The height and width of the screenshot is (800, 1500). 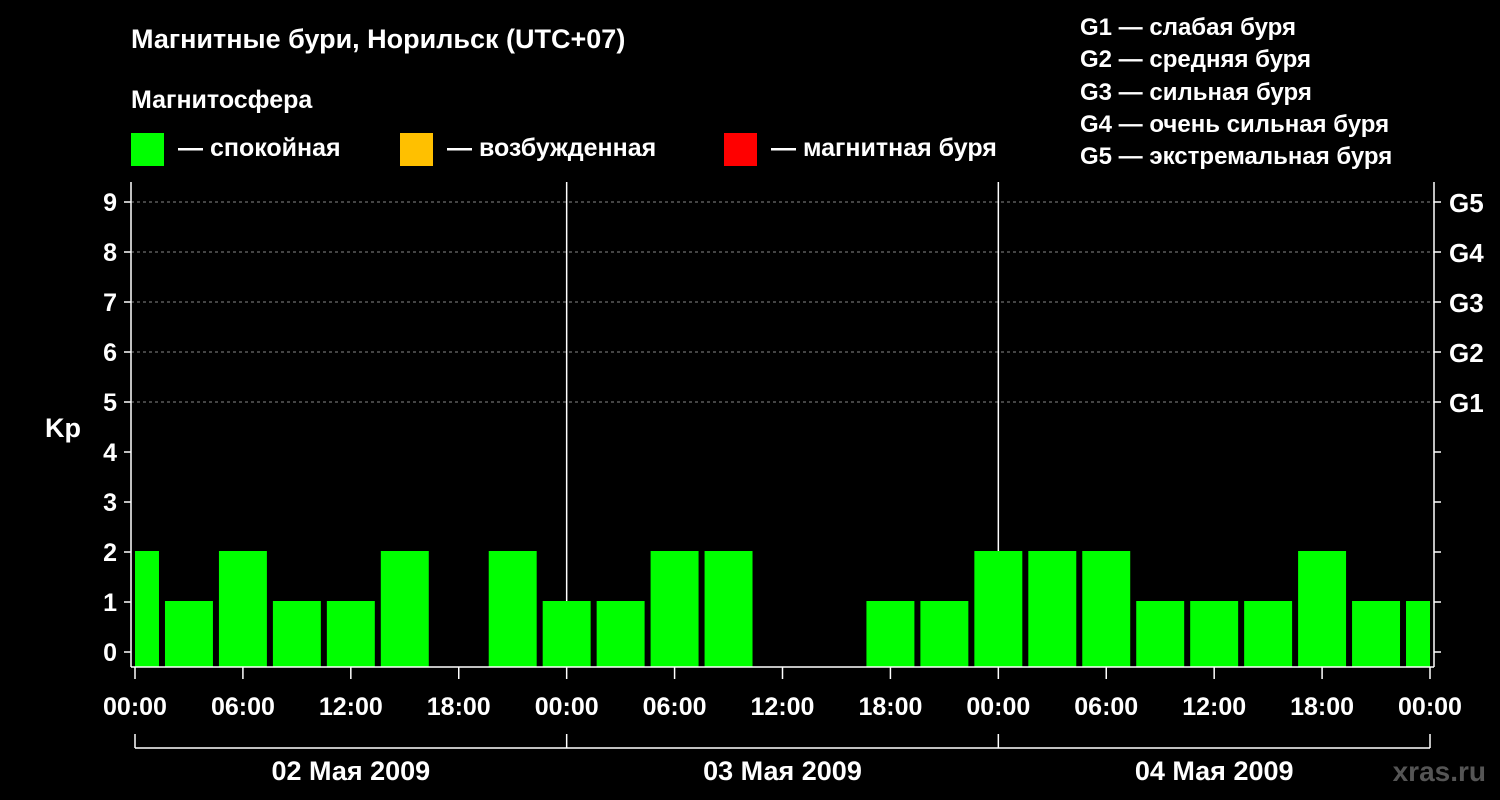 I want to click on y-tick-label: 3, so click(x=110, y=503).